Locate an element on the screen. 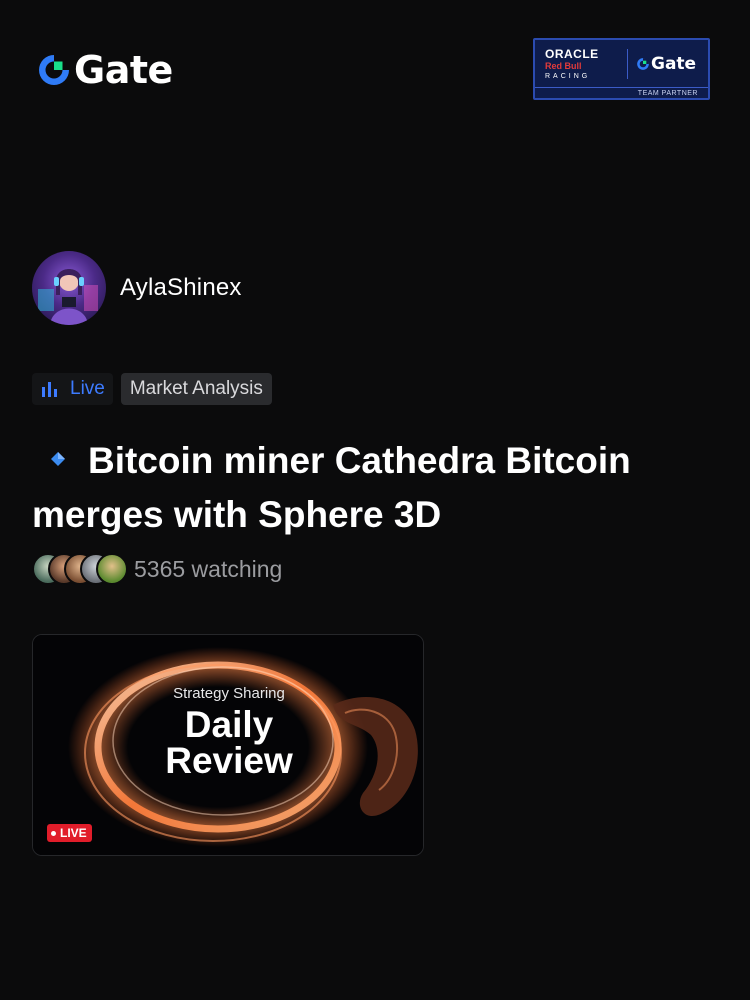 The width and height of the screenshot is (750, 1000). viewer-avatar is located at coordinates (112, 569).